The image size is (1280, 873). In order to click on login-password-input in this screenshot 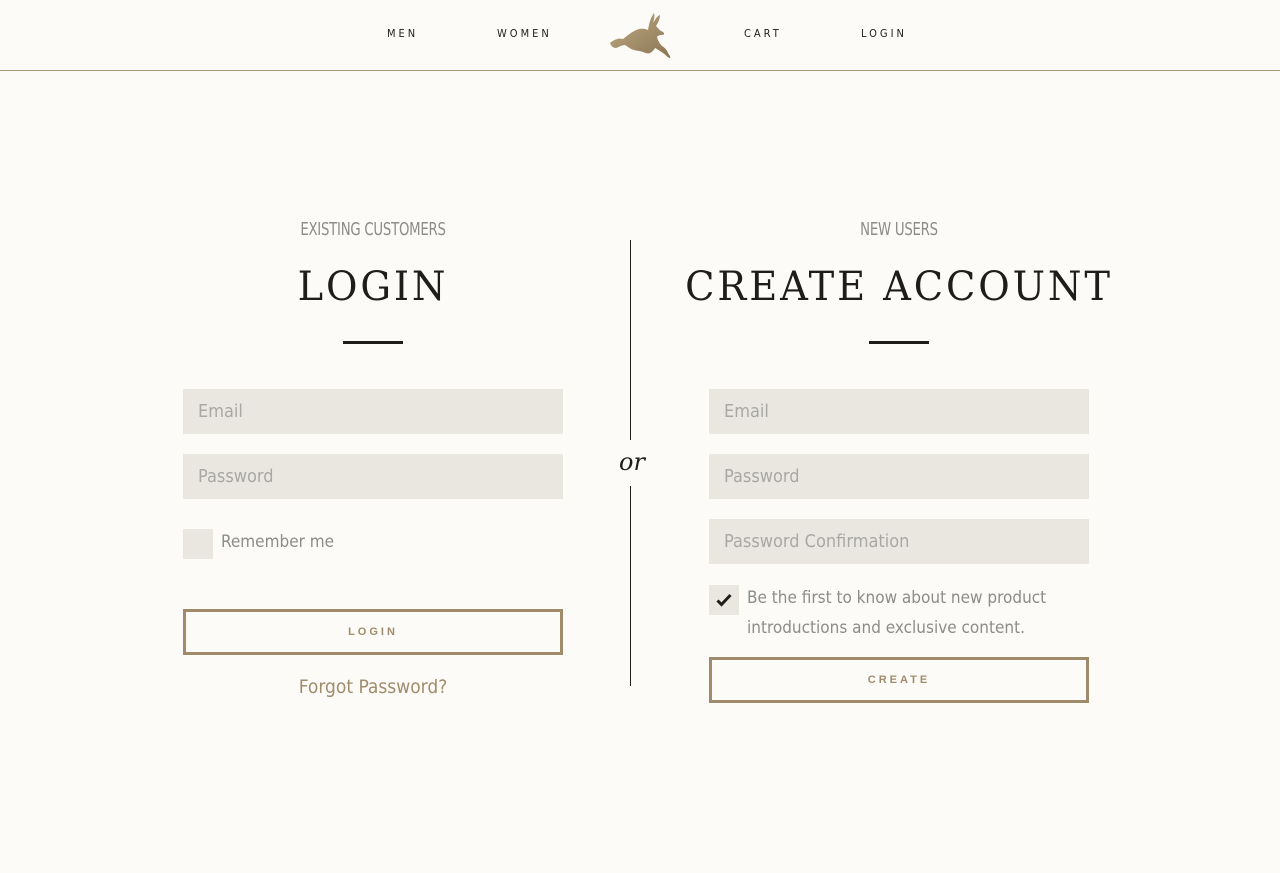, I will do `click(373, 476)`.